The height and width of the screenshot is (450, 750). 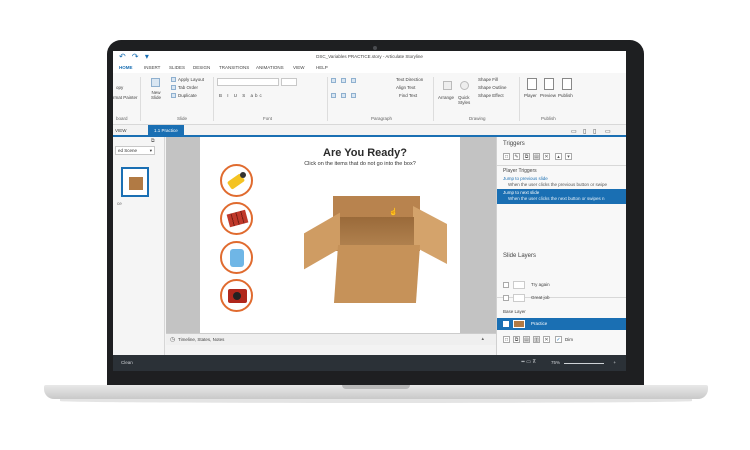 What do you see at coordinates (353, 80) in the screenshot?
I see `indent-icon` at bounding box center [353, 80].